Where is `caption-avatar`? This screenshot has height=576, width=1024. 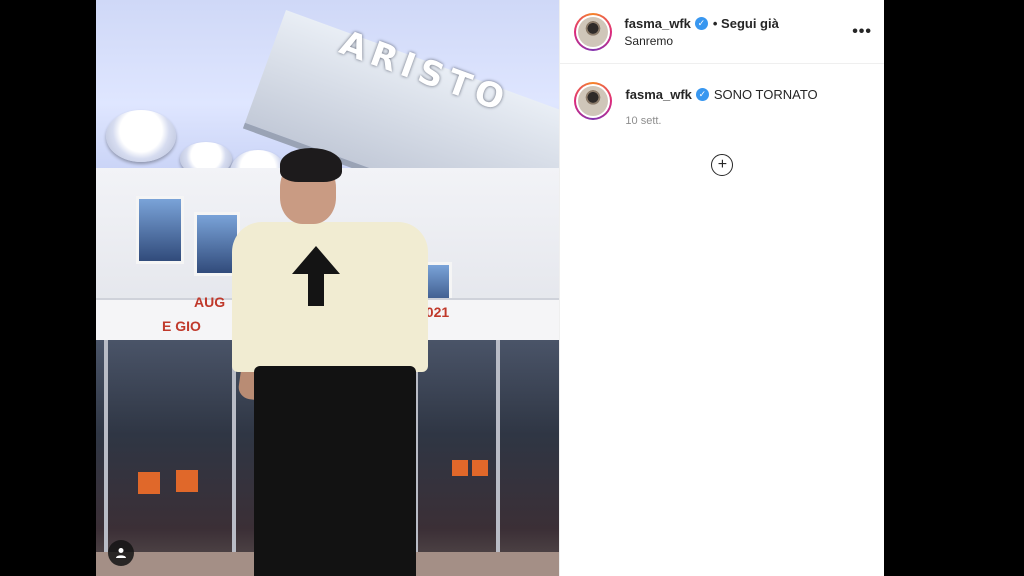
caption-avatar is located at coordinates (593, 101).